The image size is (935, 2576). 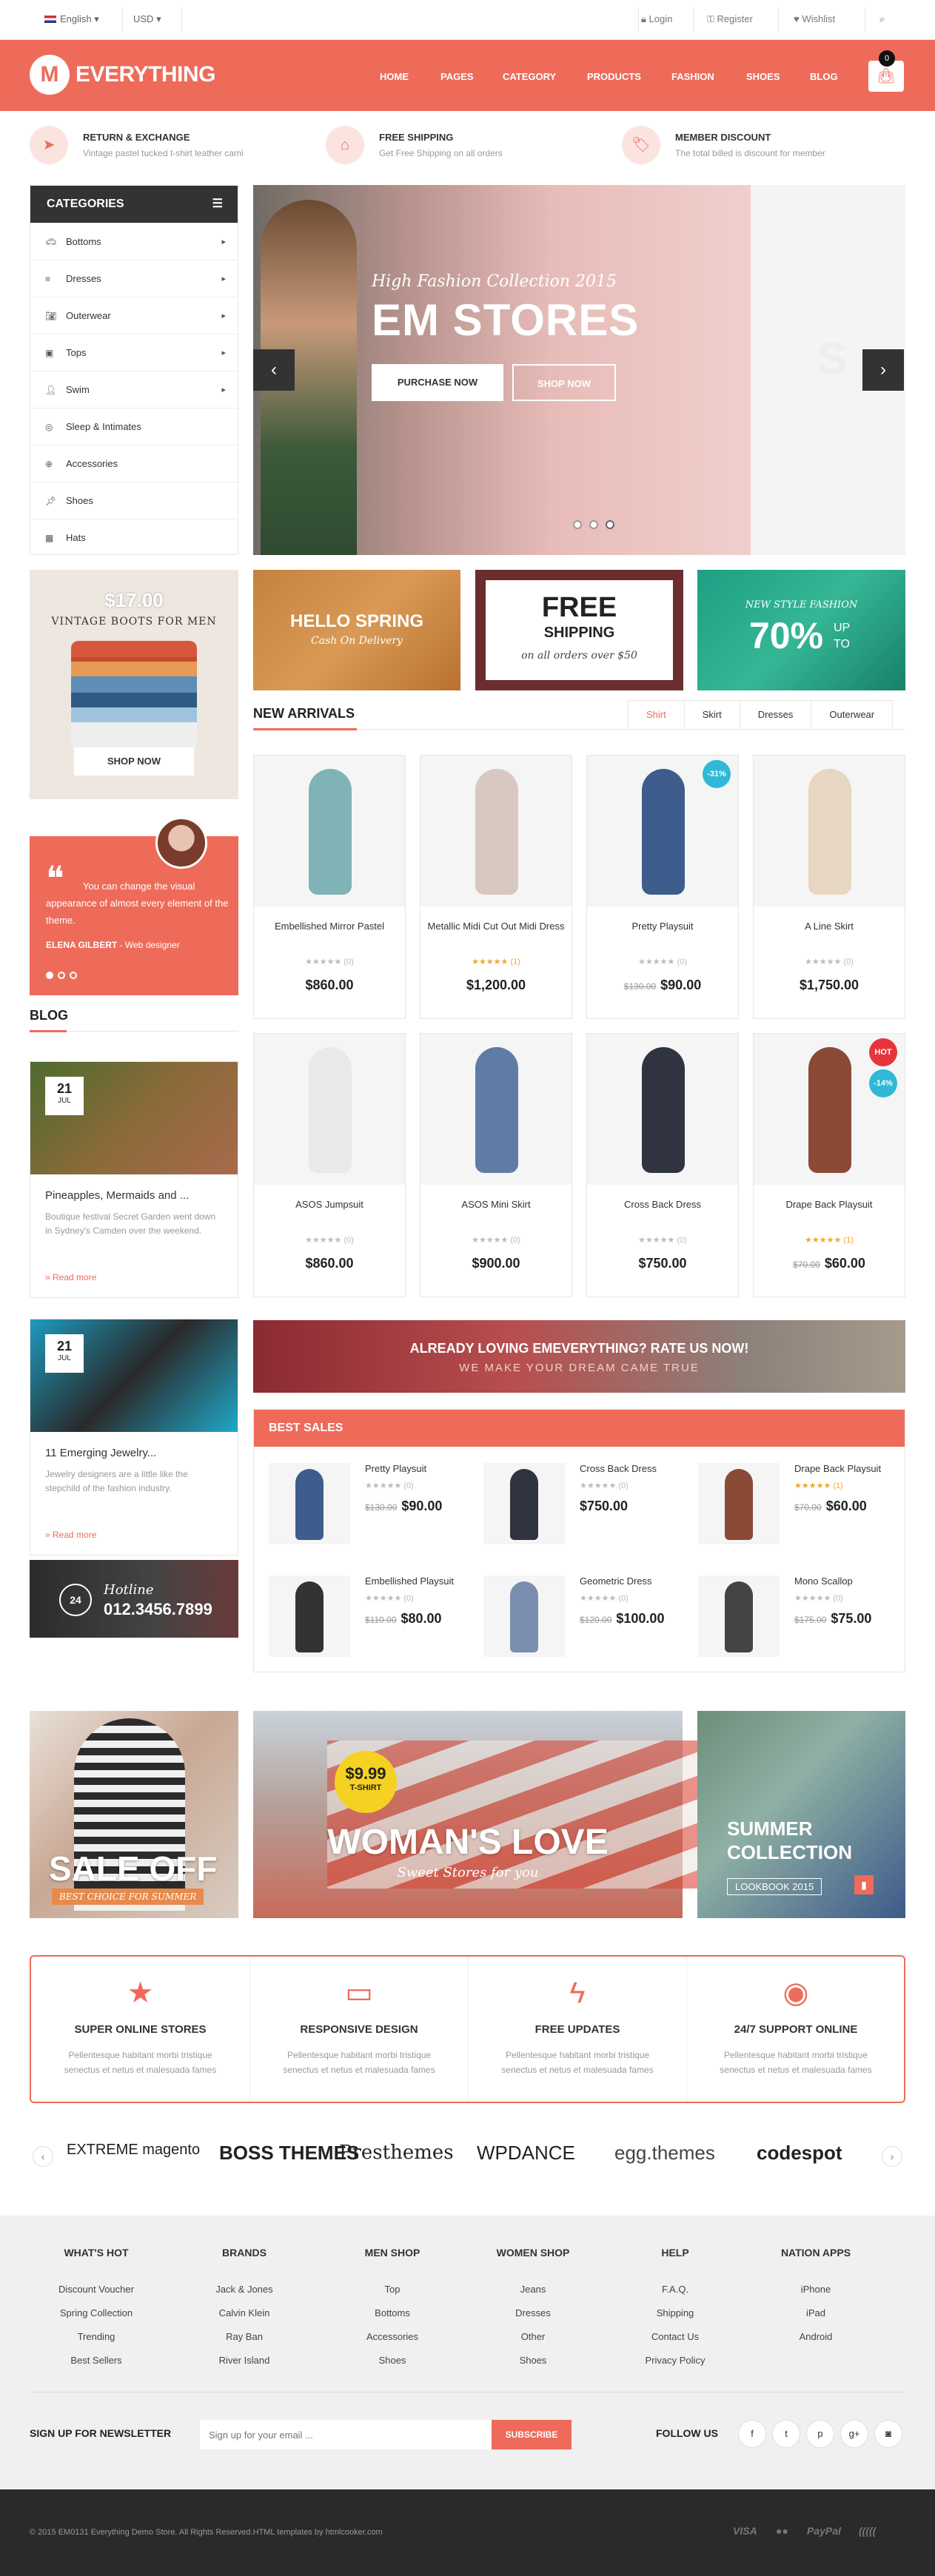 What do you see at coordinates (829, 926) in the screenshot?
I see `product-name: A Line Skirt` at bounding box center [829, 926].